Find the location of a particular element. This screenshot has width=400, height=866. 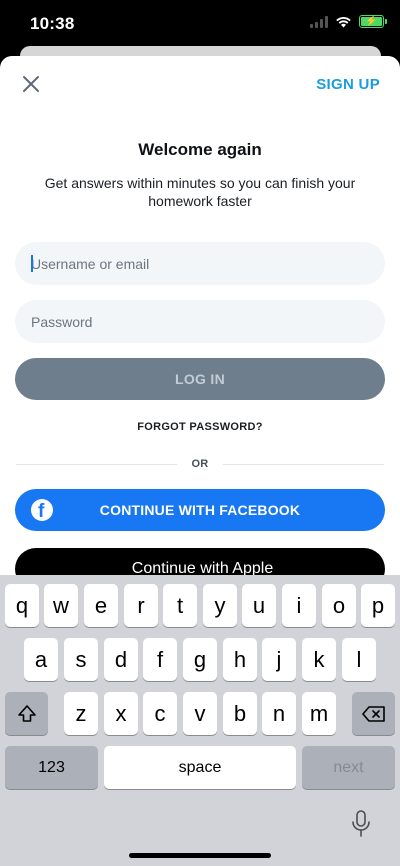

continue-with-facebook-button: f CONTINUE WITH FACEBOOK is located at coordinates (200, 510).